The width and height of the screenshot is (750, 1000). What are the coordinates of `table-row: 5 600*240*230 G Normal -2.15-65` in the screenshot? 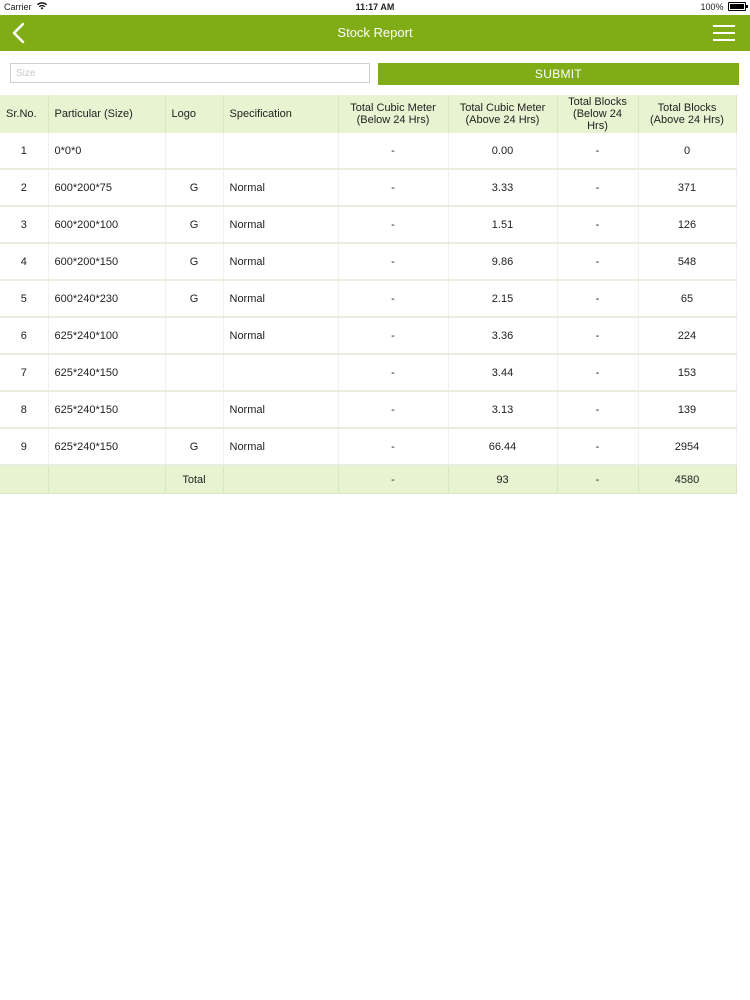 It's located at (368, 299).